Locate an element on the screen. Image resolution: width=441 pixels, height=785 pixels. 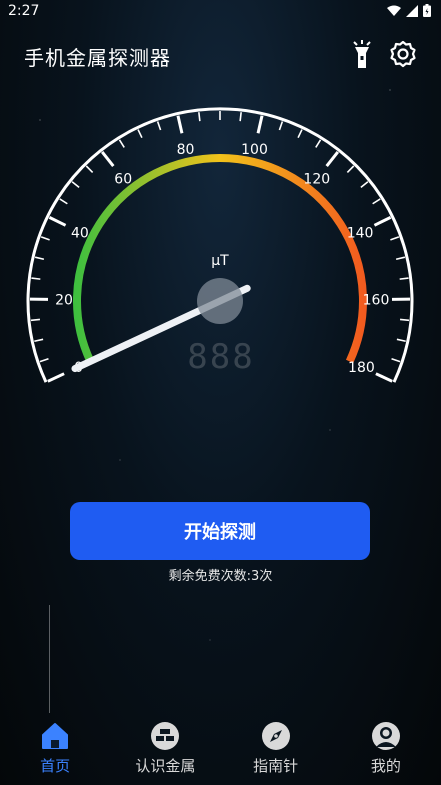
tab-profile: 我的 is located at coordinates (386, 750).